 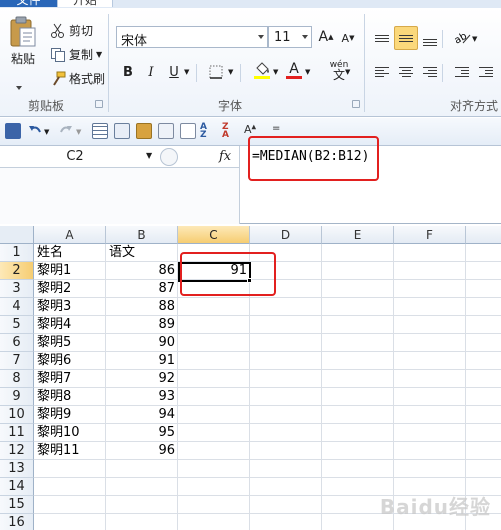 I want to click on row-header: 16, so click(x=17, y=522).